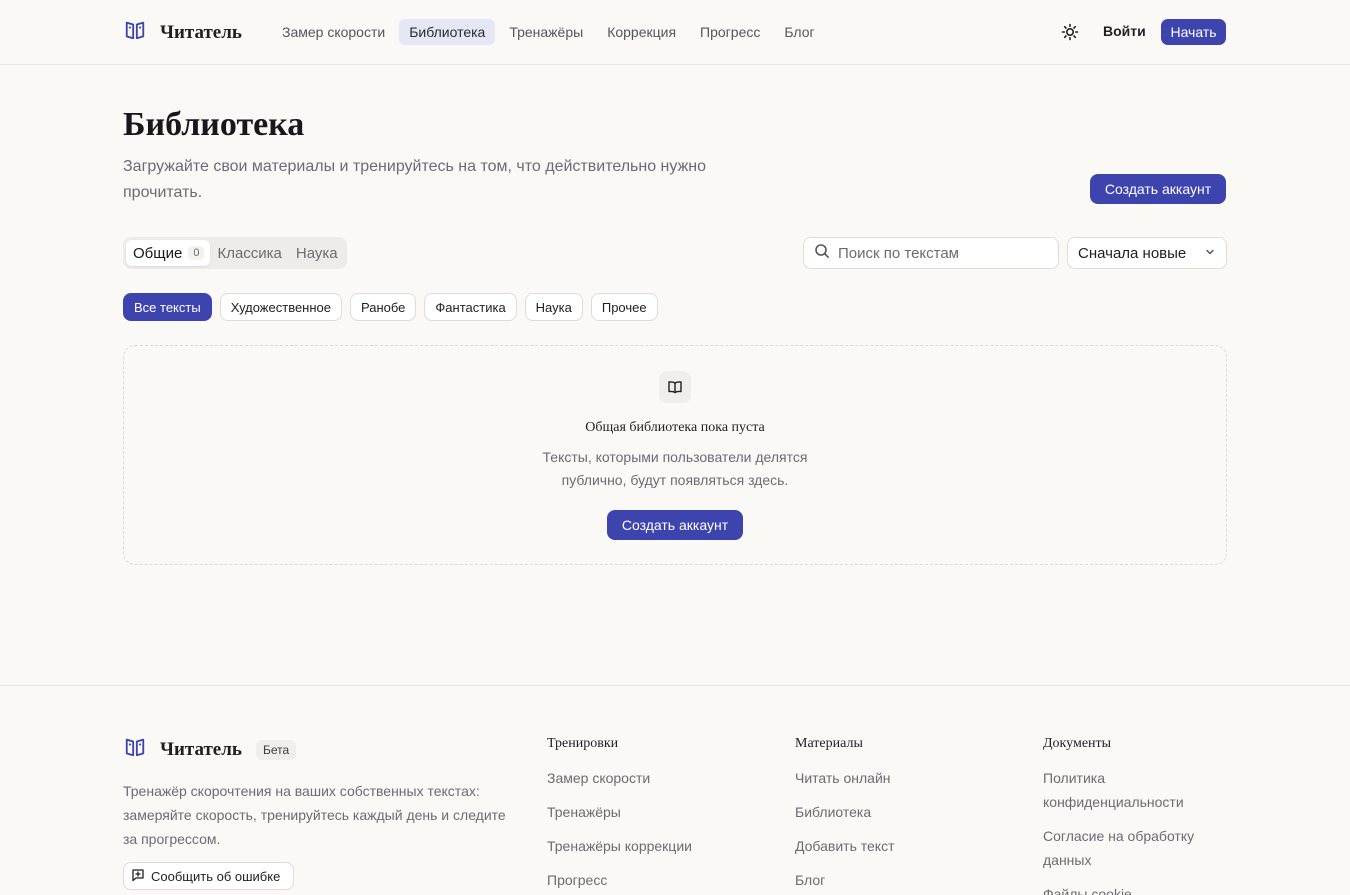  What do you see at coordinates (647, 846) in the screenshot?
I see `footer-link: Тренажёры коррекции` at bounding box center [647, 846].